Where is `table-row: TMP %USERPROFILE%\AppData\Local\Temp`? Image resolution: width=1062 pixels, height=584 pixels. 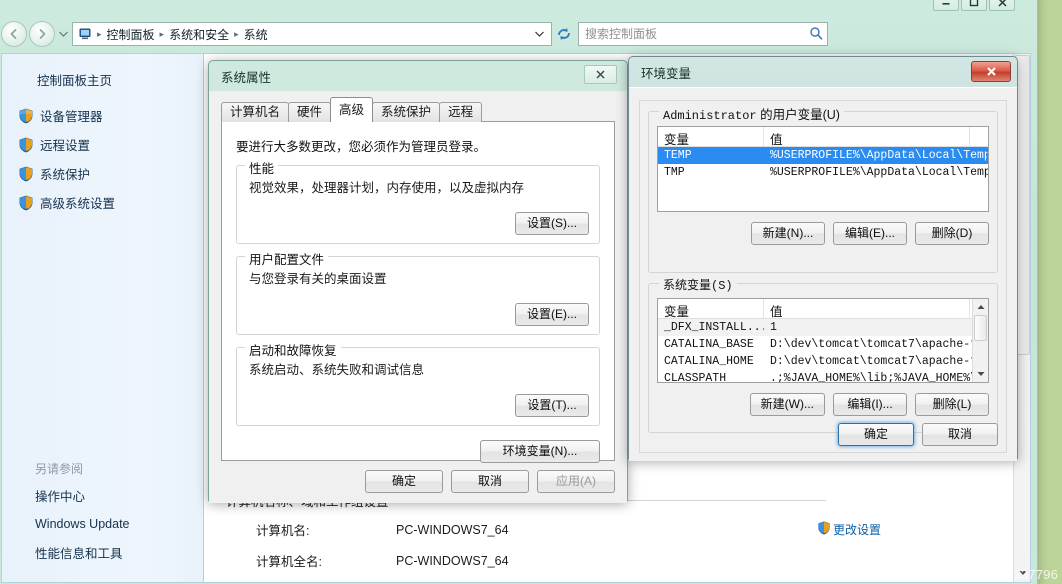
table-row: TMP %USERPROFILE%\AppData\Local\Temp is located at coordinates (823, 172).